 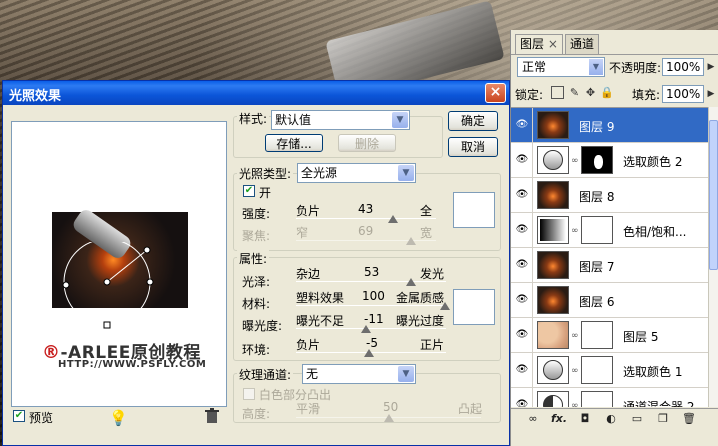 I want to click on ambience-color-swatch, so click(x=474, y=307).